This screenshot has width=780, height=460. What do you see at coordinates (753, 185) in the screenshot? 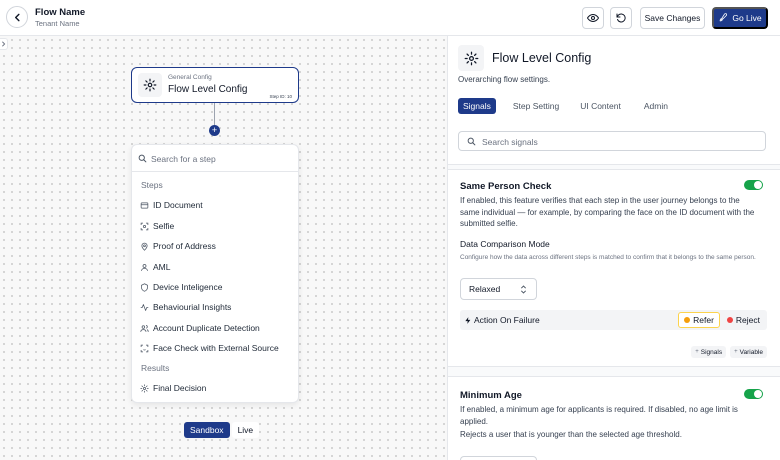
I see `same-person-check-toggle` at bounding box center [753, 185].